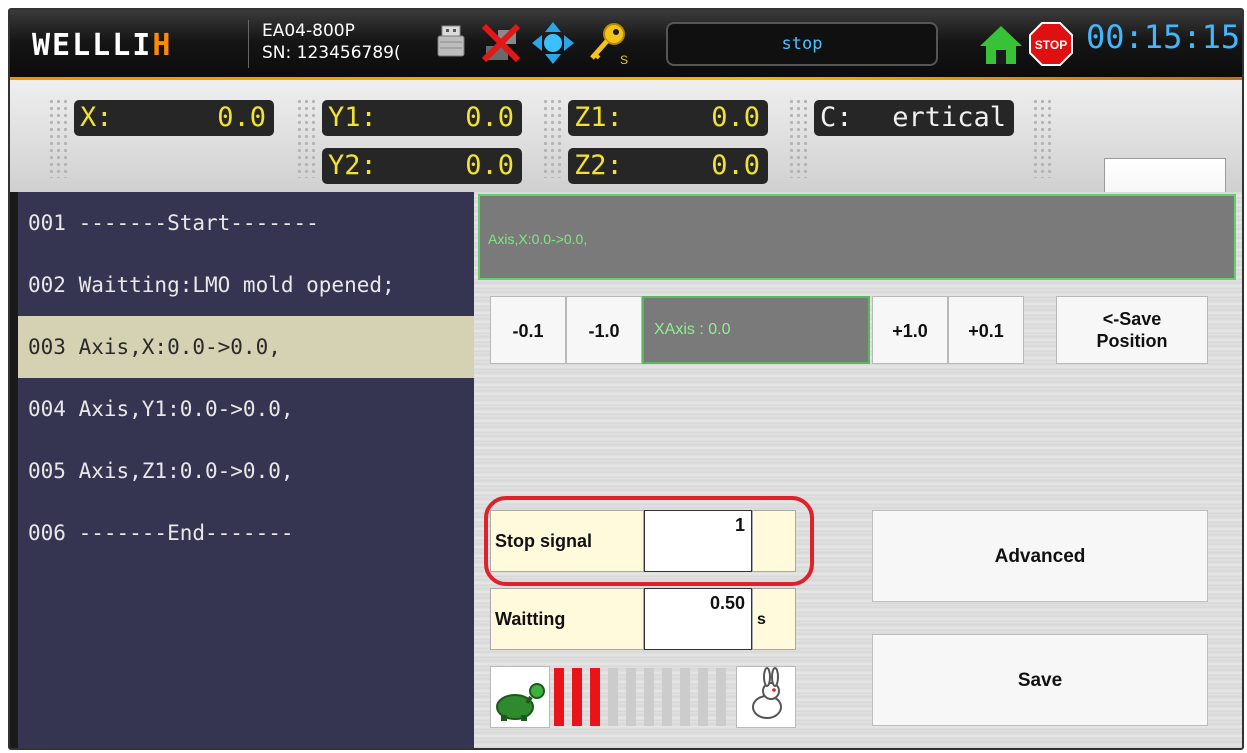 The image size is (1247, 753). I want to click on save-position-button: <-Save Position, so click(1132, 330).